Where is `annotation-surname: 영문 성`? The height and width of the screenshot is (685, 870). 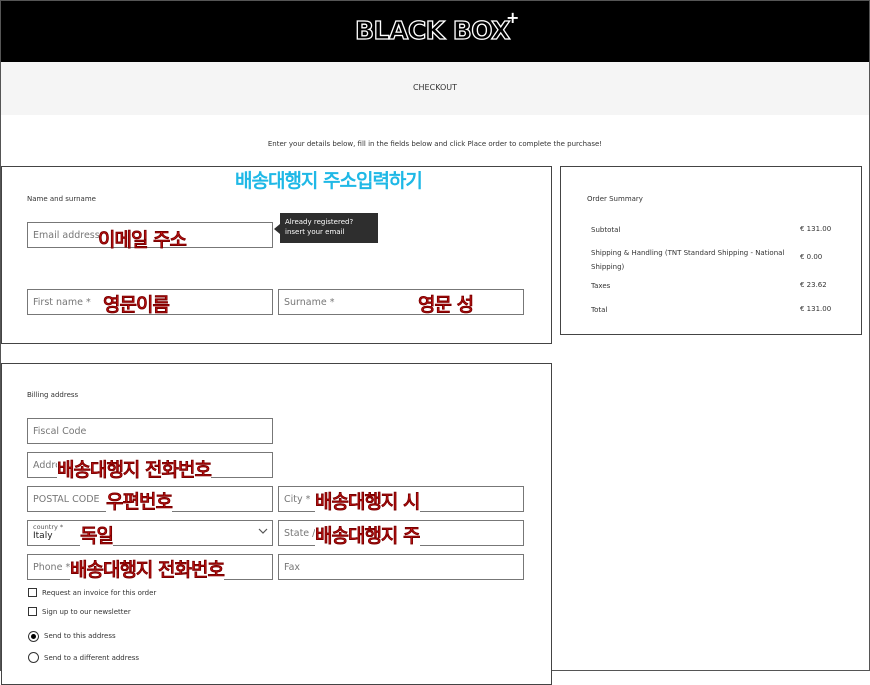
annotation-surname: 영문 성 is located at coordinates (446, 305).